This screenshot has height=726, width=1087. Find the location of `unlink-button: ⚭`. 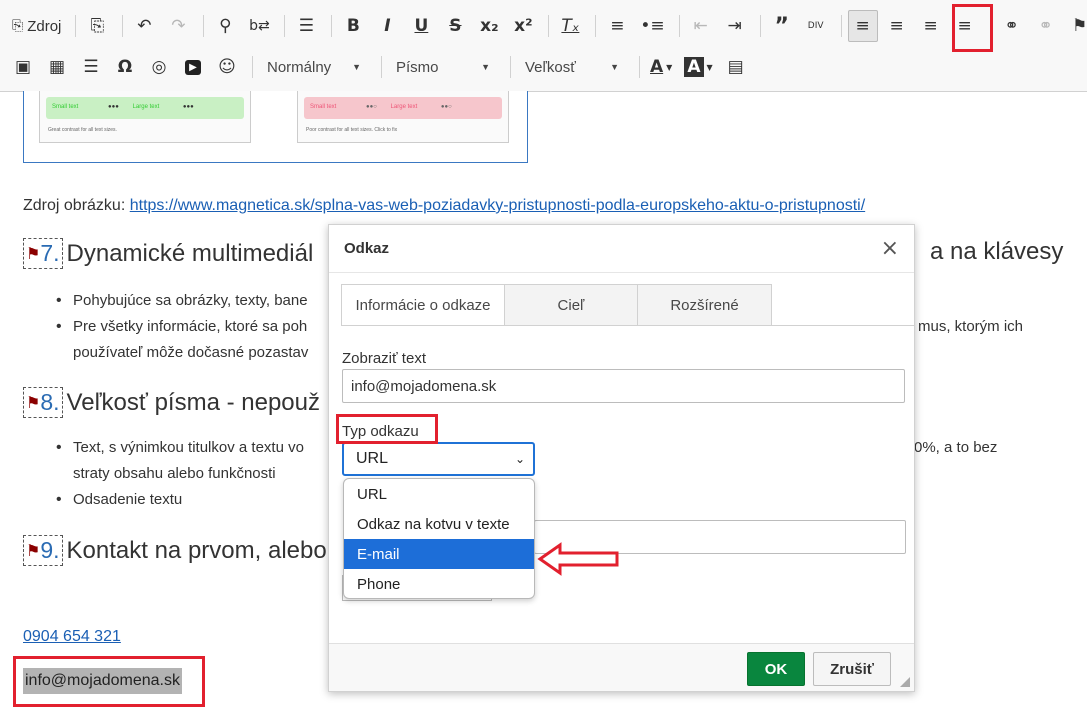

unlink-button: ⚭ is located at coordinates (1046, 26).